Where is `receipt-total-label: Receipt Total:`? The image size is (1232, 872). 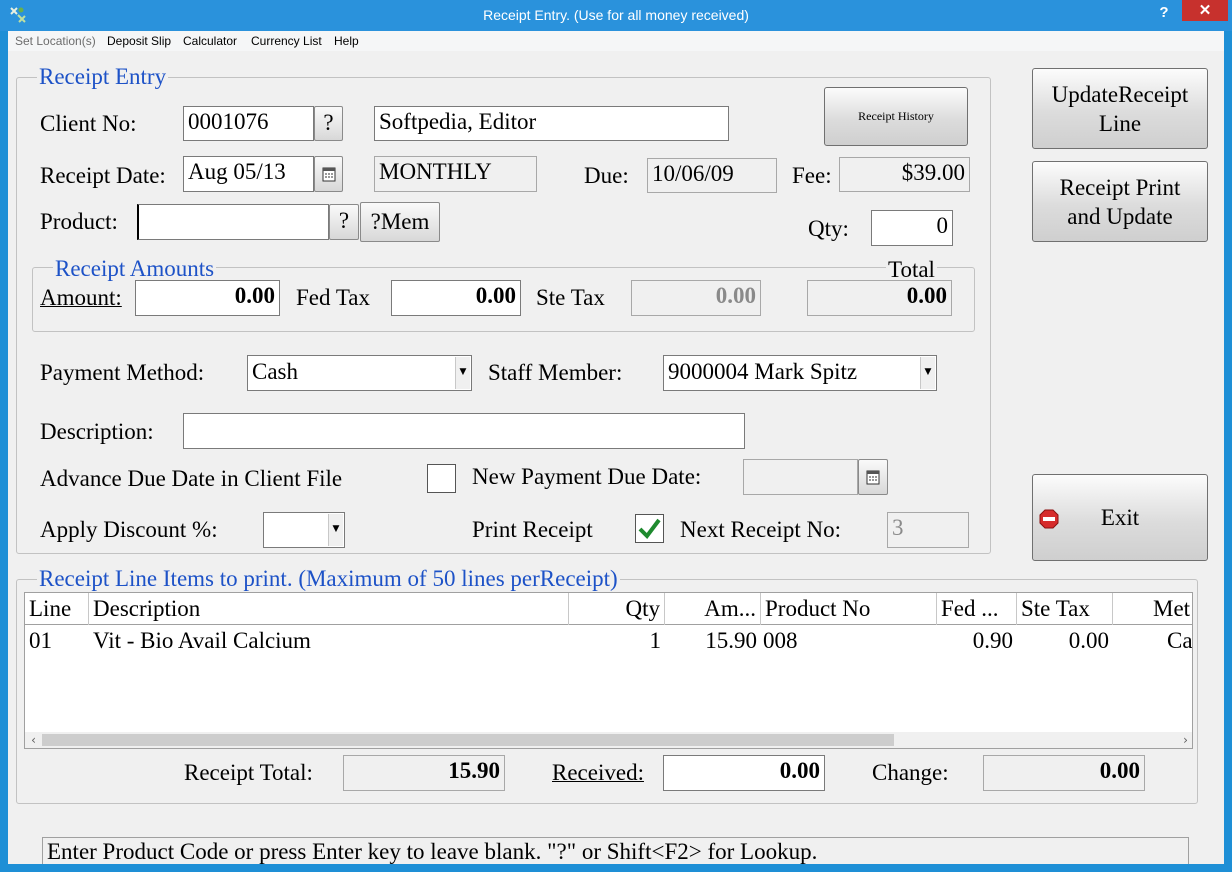 receipt-total-label: Receipt Total: is located at coordinates (248, 772).